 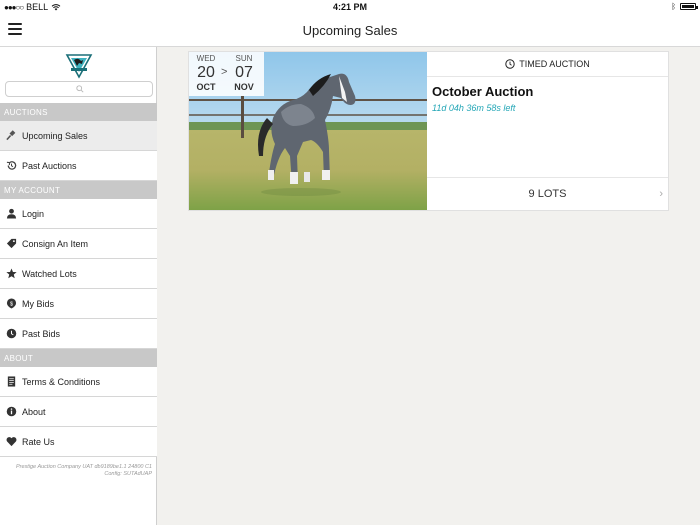 What do you see at coordinates (689, 6) in the screenshot?
I see `battery-icon` at bounding box center [689, 6].